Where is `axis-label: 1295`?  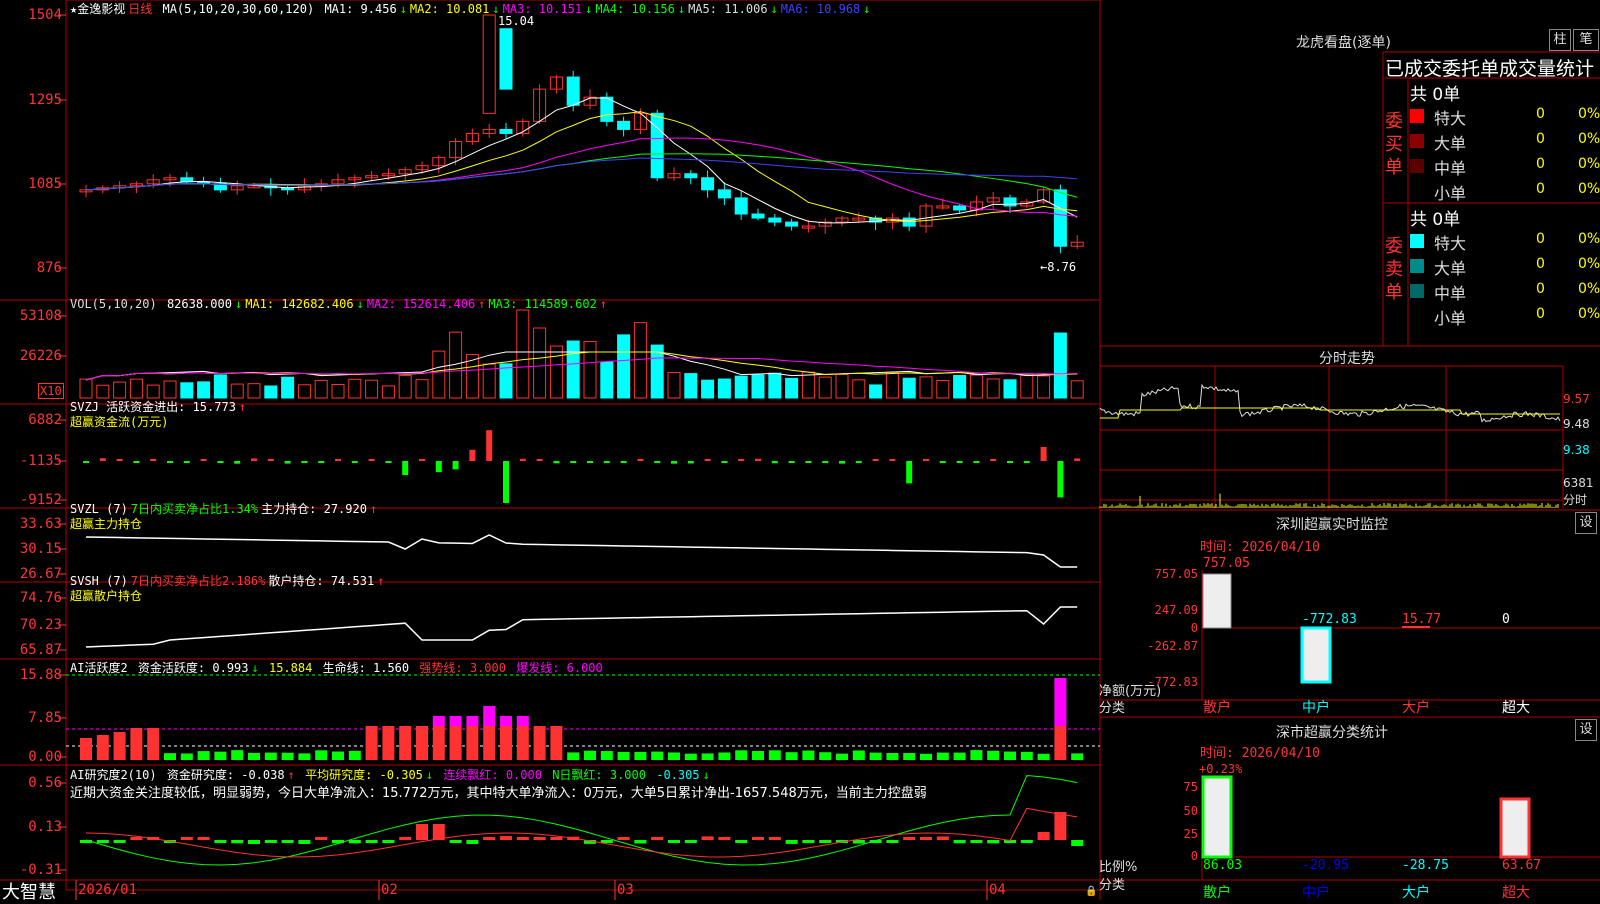 axis-label: 1295 is located at coordinates (45, 100).